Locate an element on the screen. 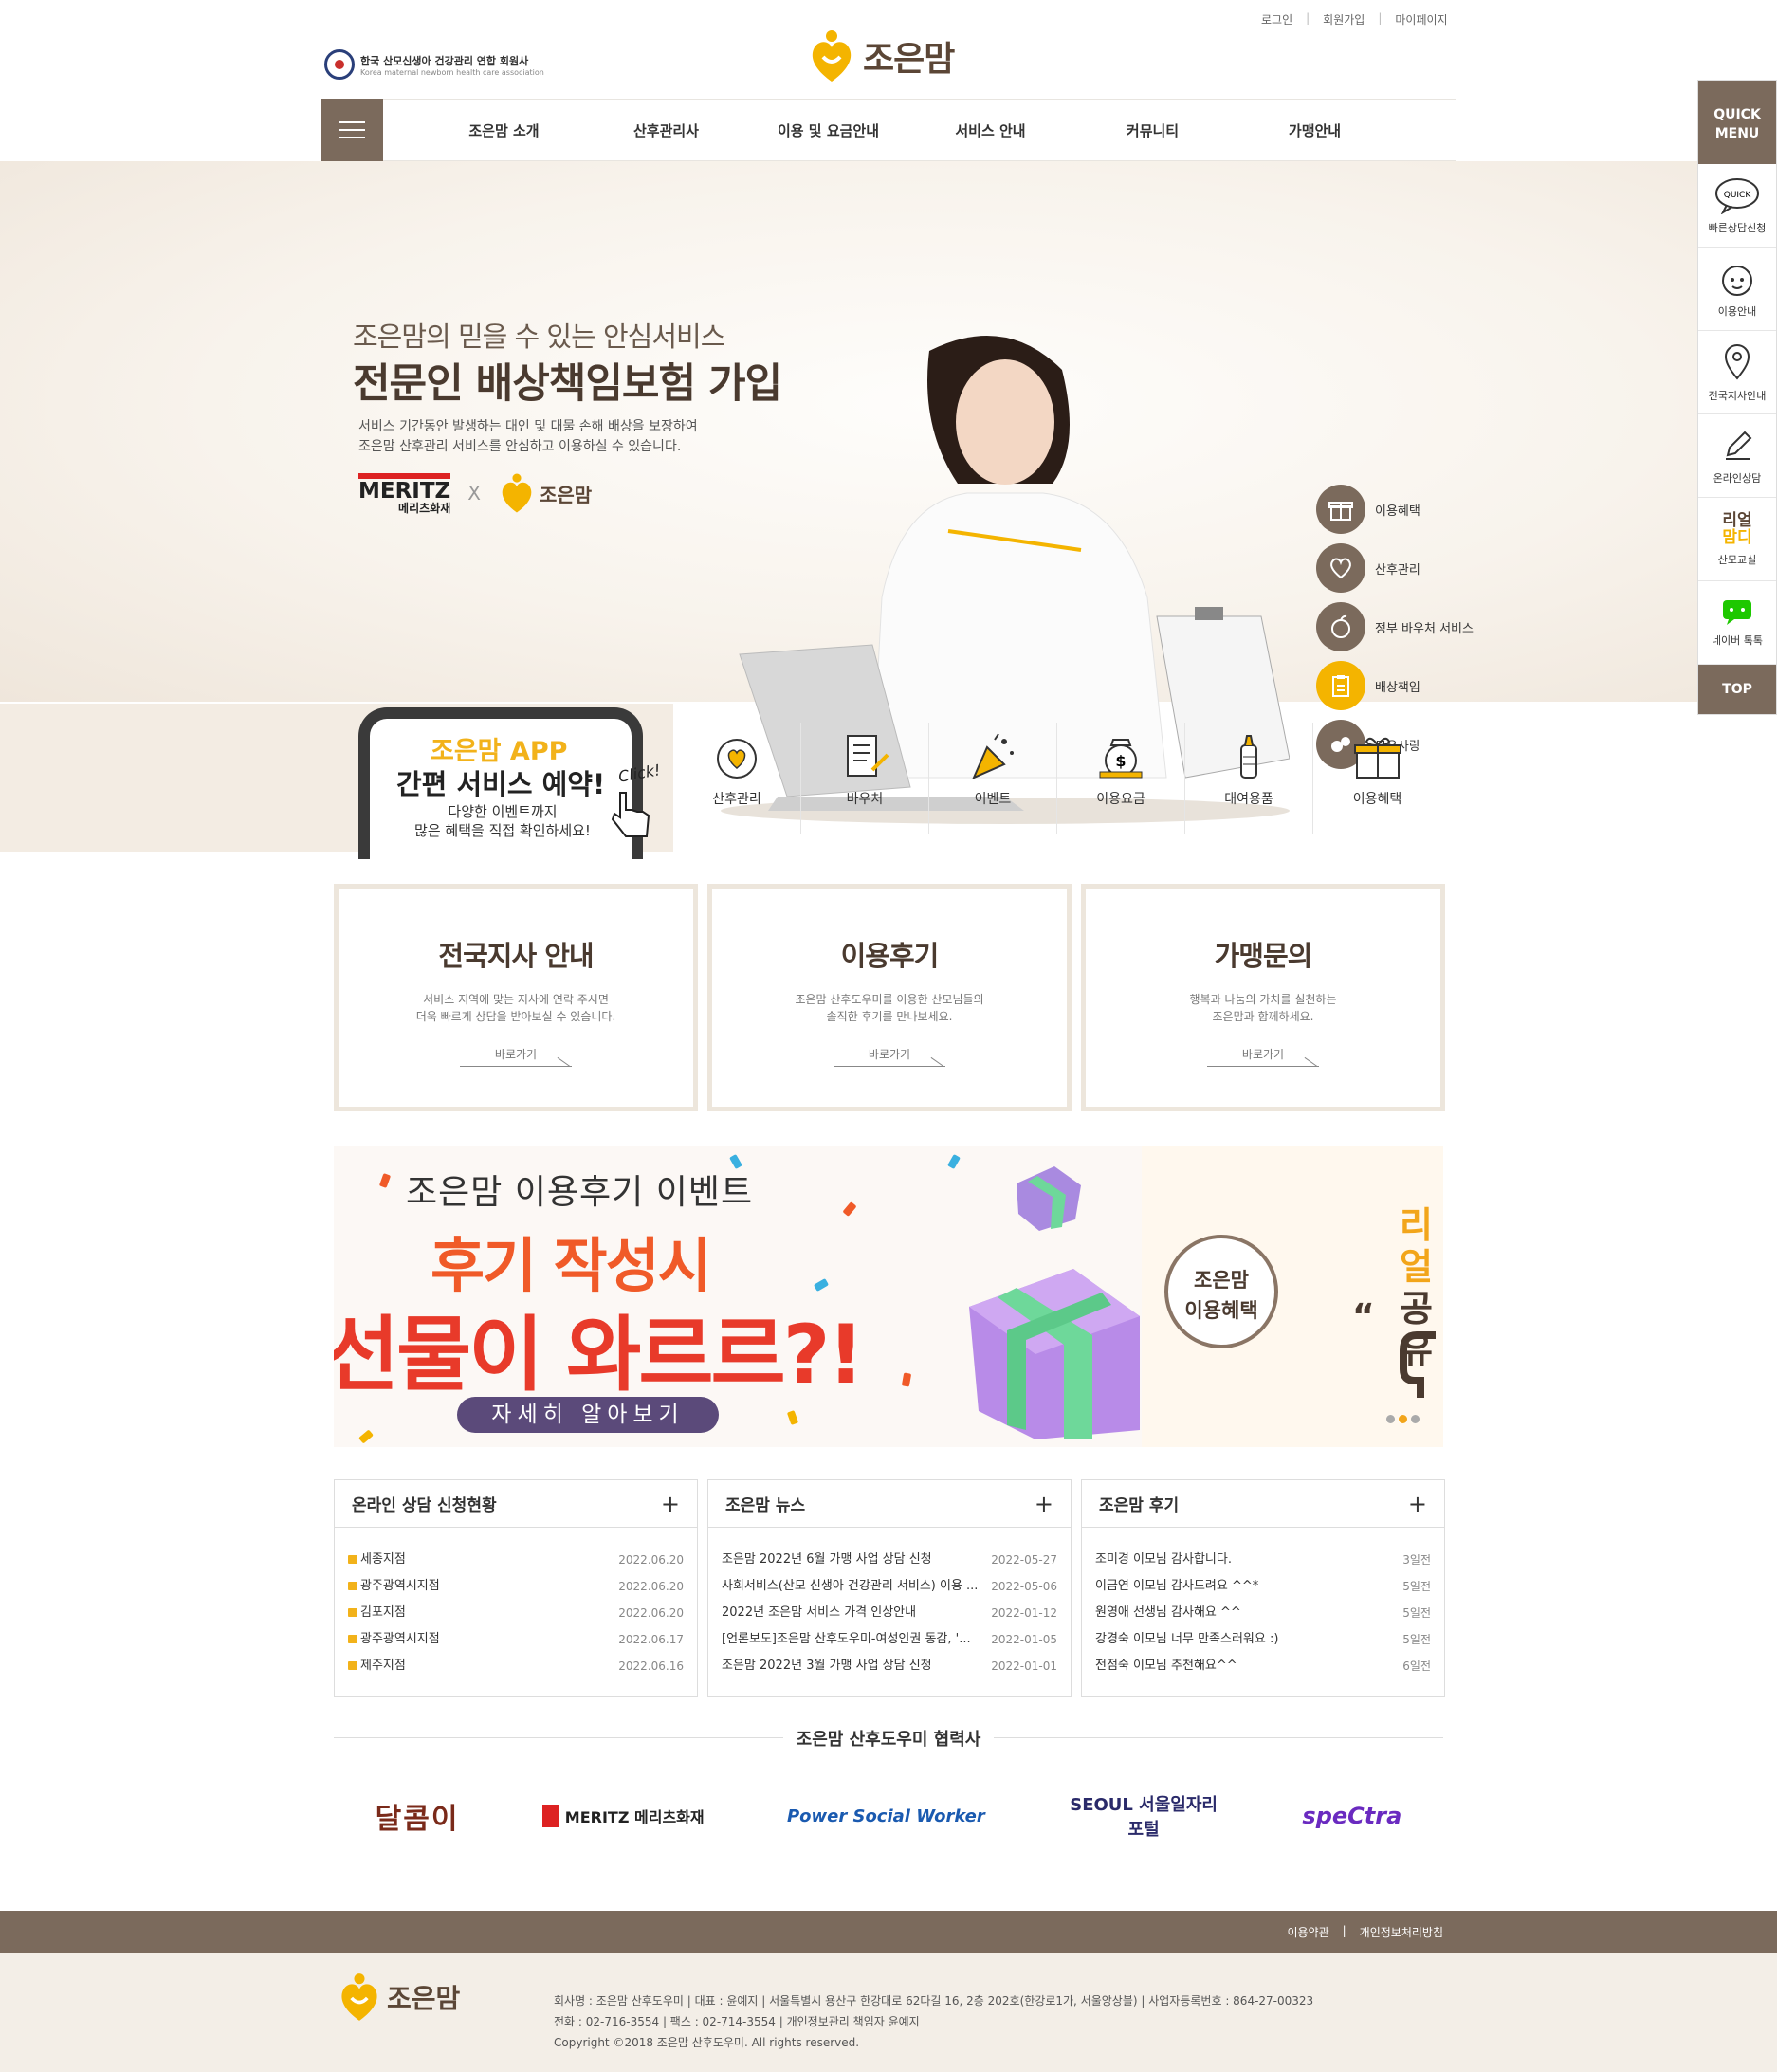 This screenshot has width=1777, height=2072. info-box-title: 가맹문의 is located at coordinates (1263, 956).